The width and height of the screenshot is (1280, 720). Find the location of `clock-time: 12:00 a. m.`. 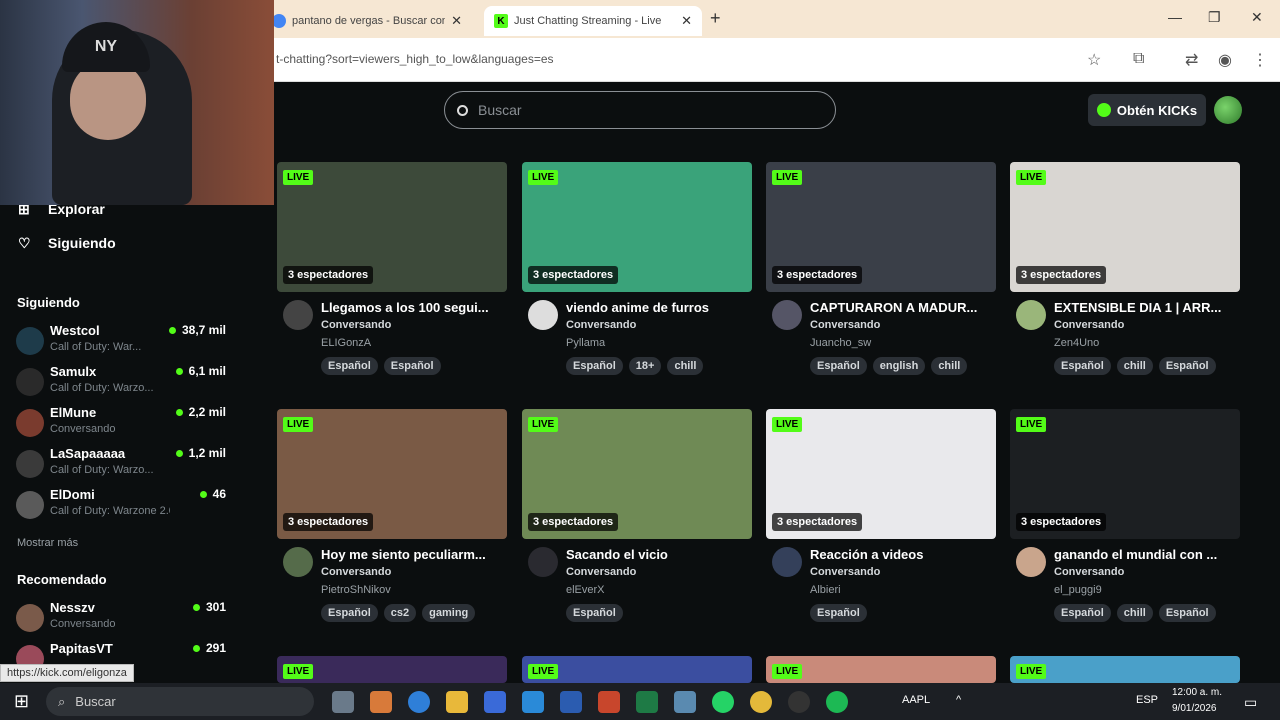

clock-time: 12:00 a. m. is located at coordinates (1197, 692).